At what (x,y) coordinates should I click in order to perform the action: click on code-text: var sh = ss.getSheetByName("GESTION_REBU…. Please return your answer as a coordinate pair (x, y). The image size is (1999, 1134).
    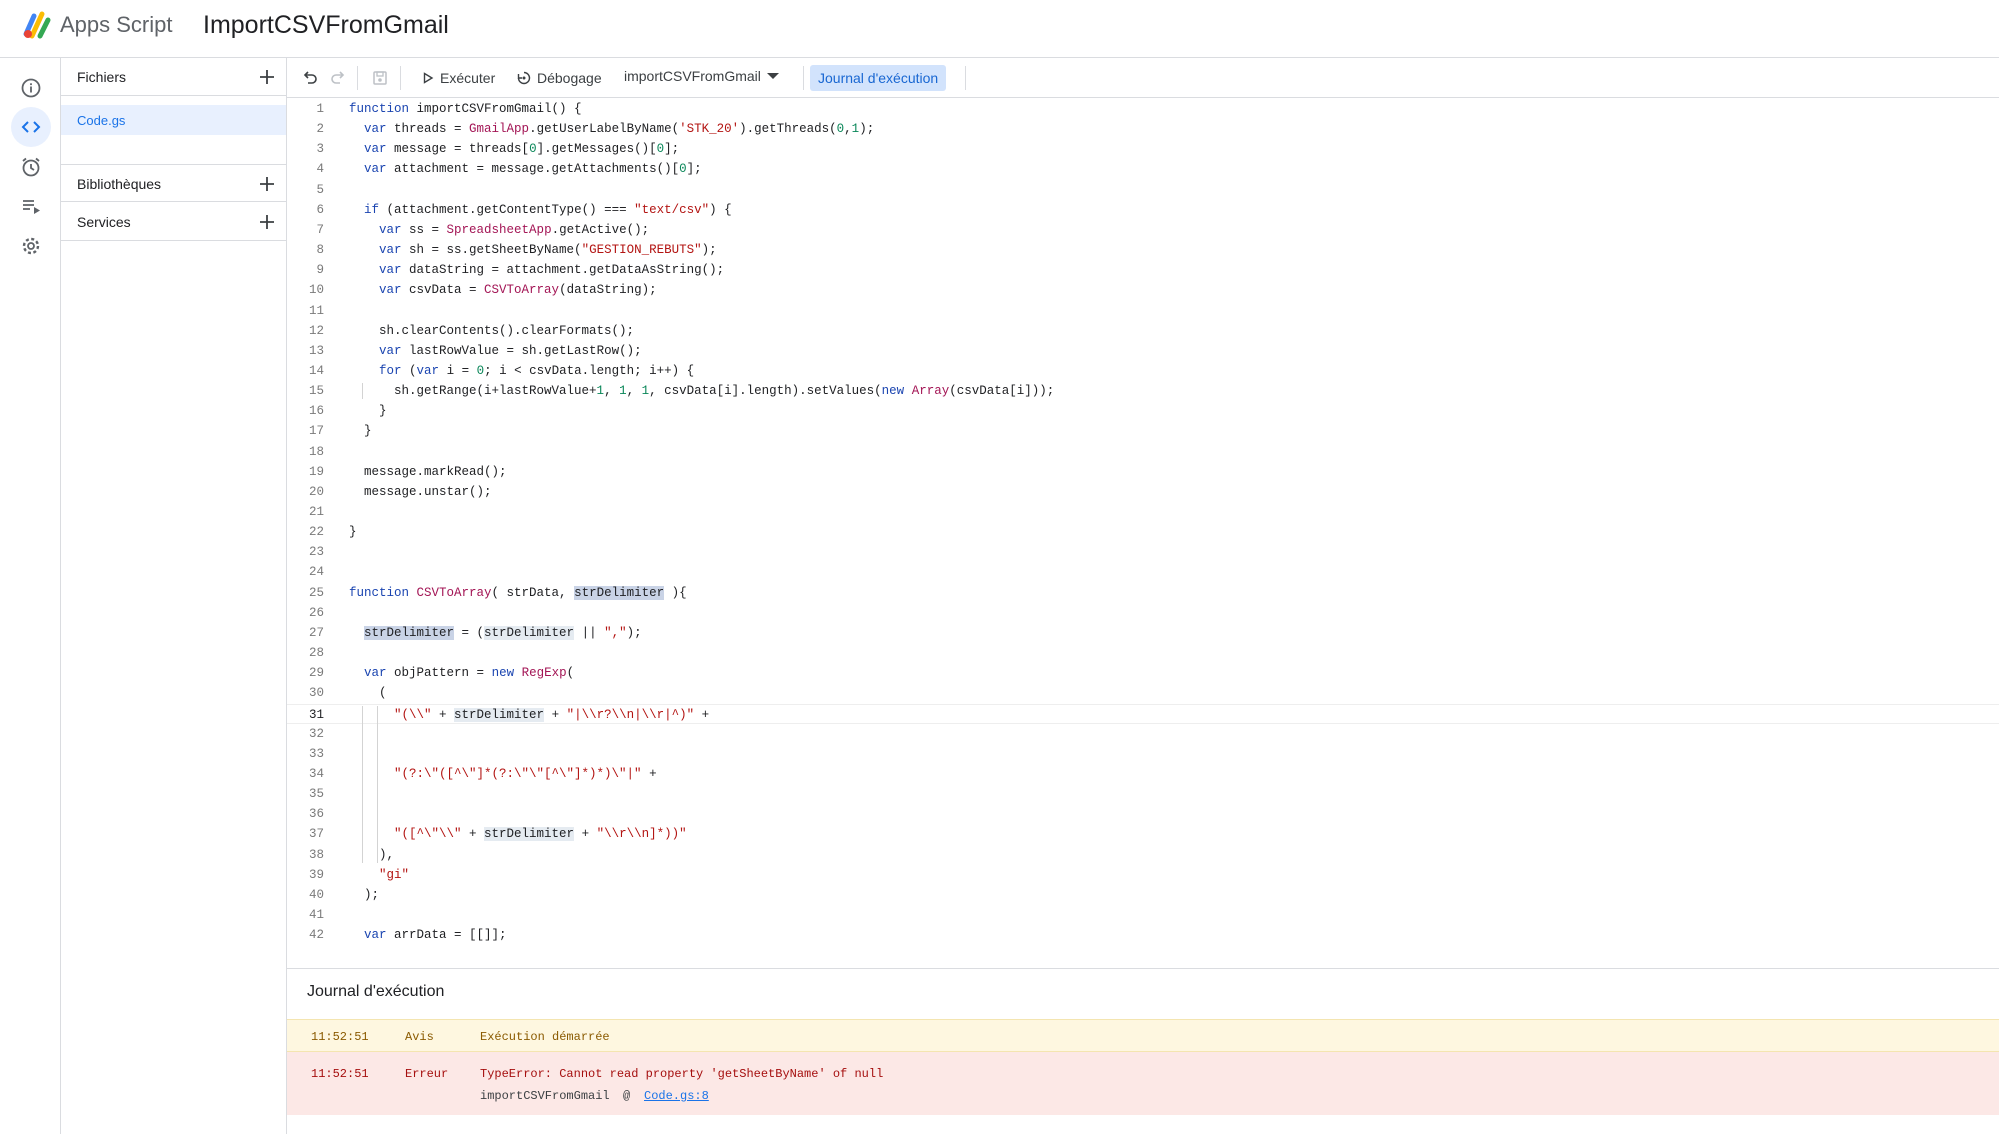
    Looking at the image, I should click on (548, 250).